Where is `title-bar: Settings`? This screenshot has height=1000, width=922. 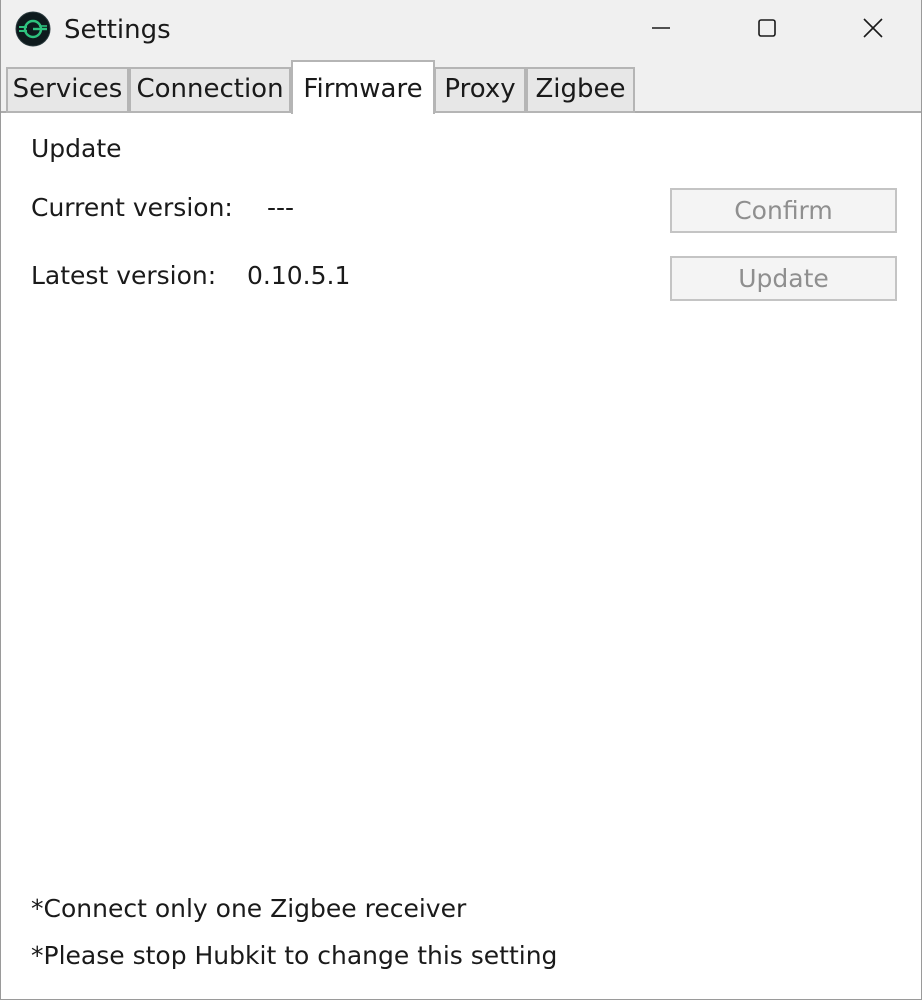 title-bar: Settings is located at coordinates (461, 30).